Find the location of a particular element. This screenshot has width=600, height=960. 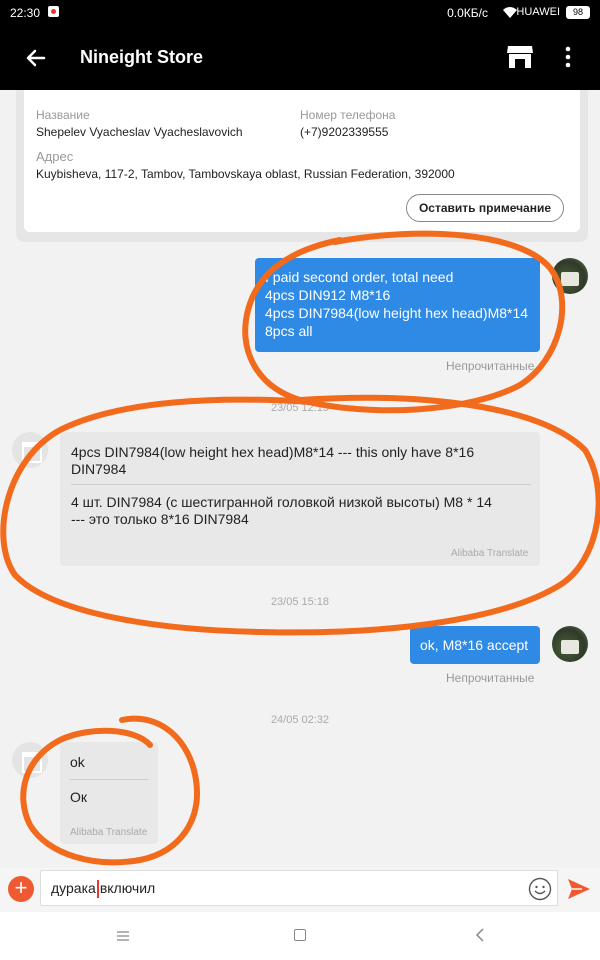

address-label: Адрес is located at coordinates (55, 156).